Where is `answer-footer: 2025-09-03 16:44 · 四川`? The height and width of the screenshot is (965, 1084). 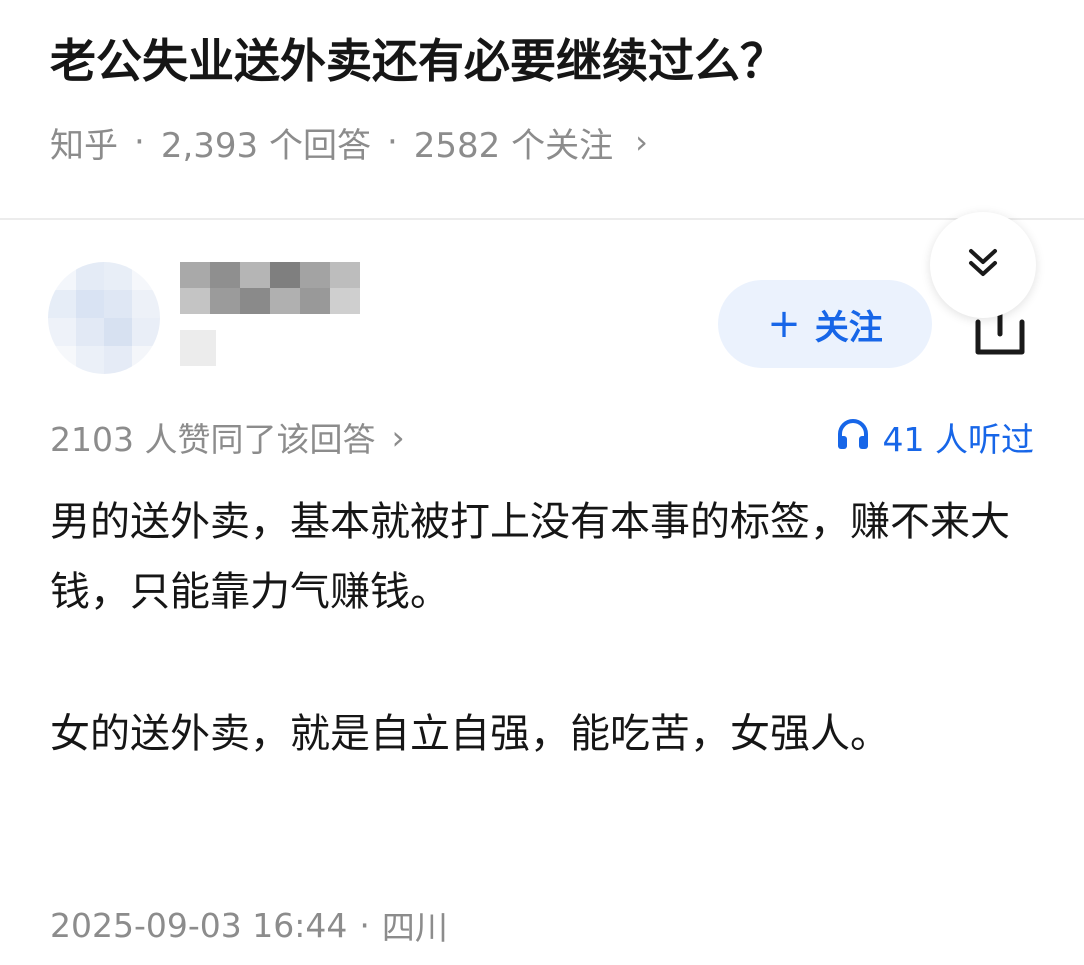
answer-footer: 2025-09-03 16:44 · 四川 is located at coordinates (249, 925).